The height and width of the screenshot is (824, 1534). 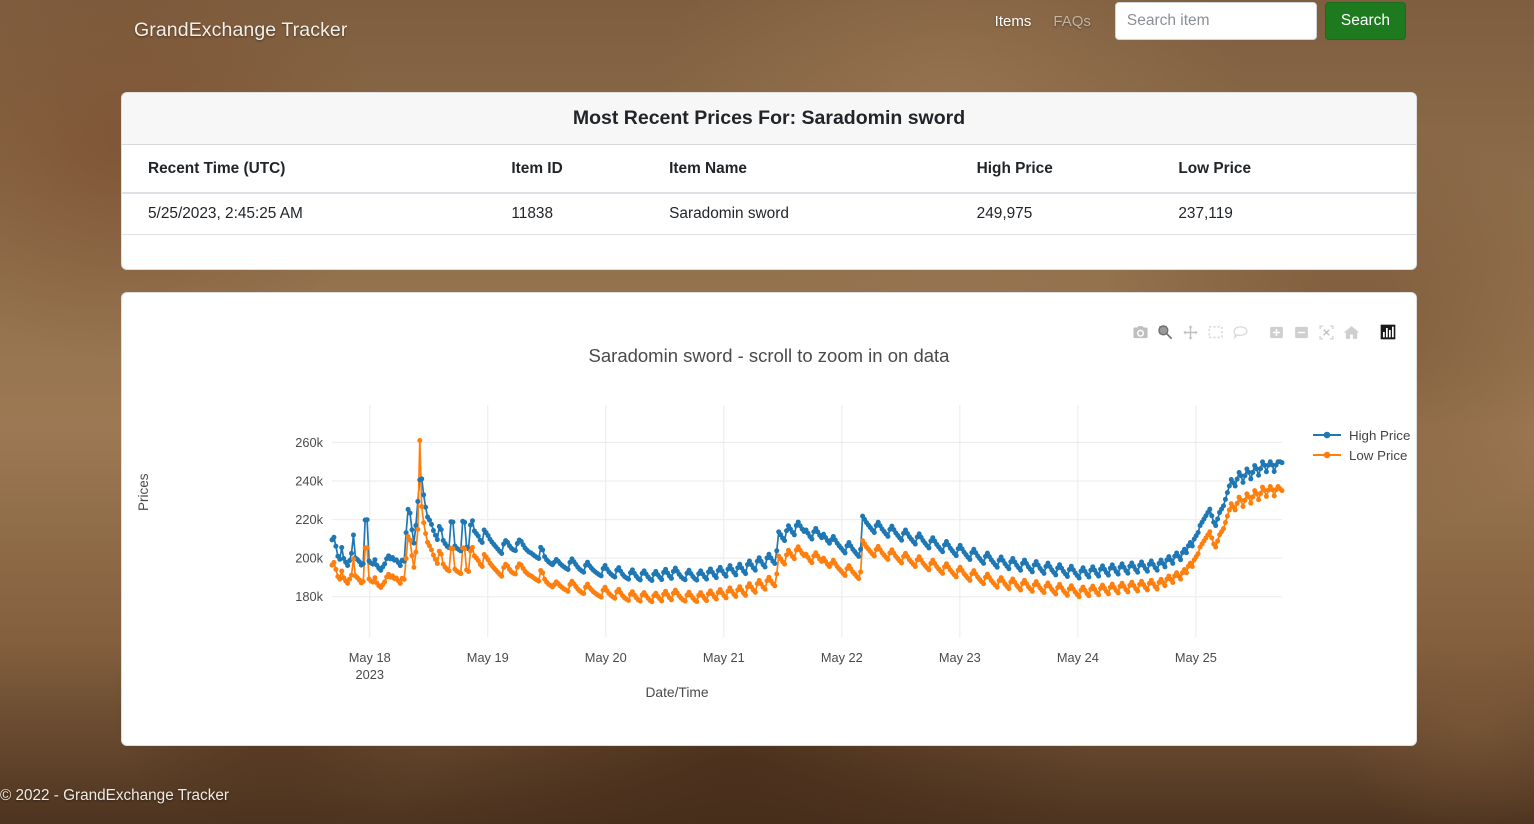 I want to click on svg-text: May 18, so click(x=370, y=657).